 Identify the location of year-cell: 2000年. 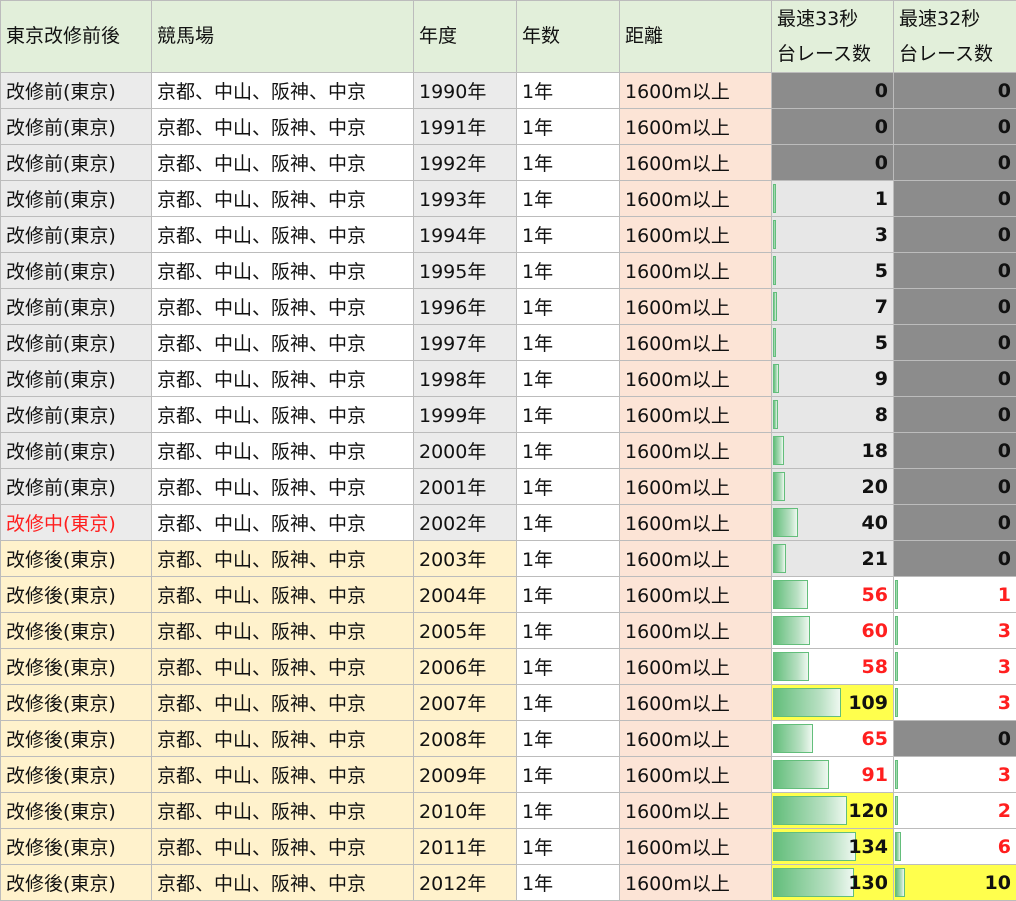
(465, 450).